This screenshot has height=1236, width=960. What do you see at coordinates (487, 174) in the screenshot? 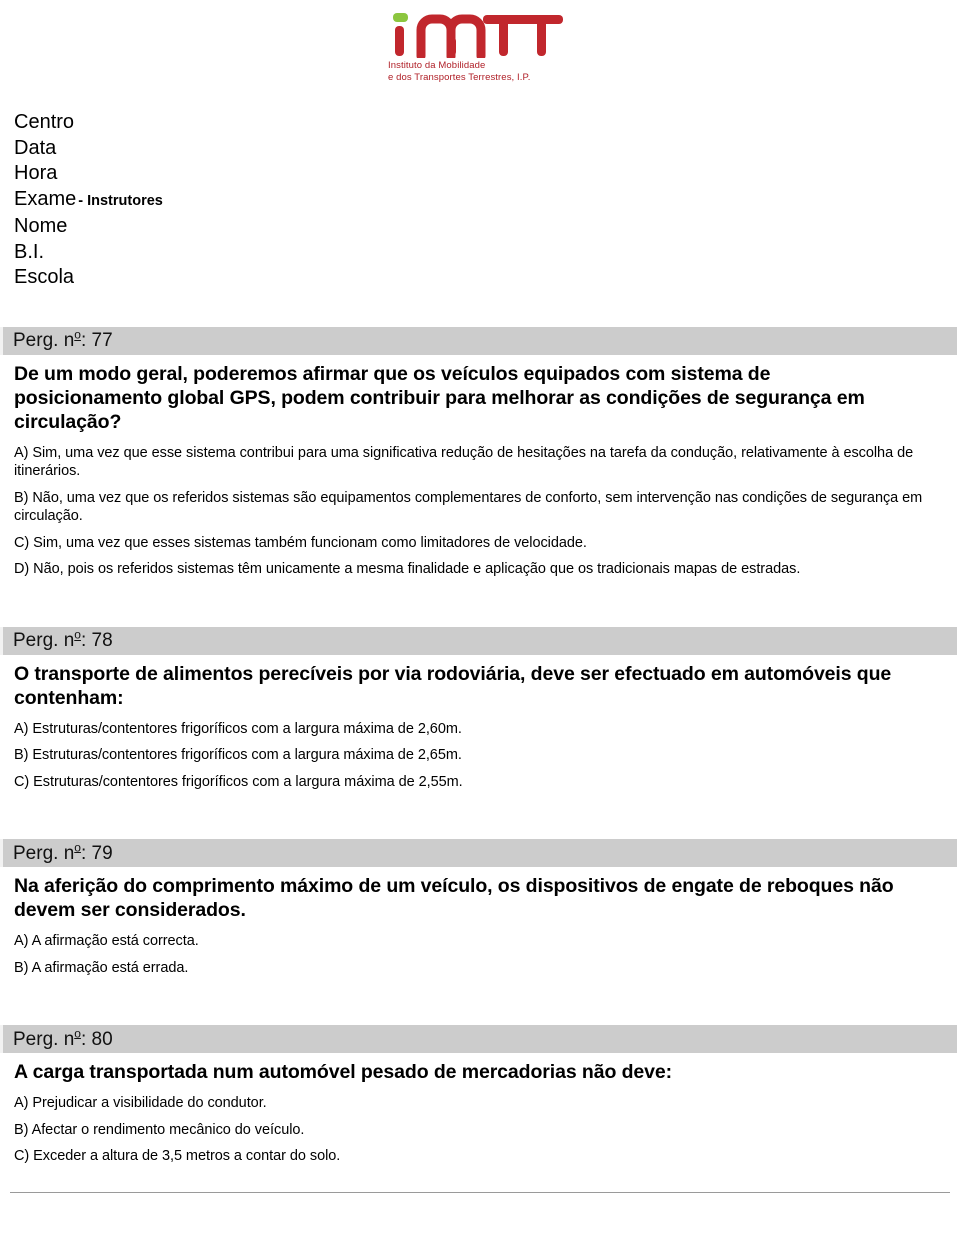
I see `header-field-hora: Hora` at bounding box center [487, 174].